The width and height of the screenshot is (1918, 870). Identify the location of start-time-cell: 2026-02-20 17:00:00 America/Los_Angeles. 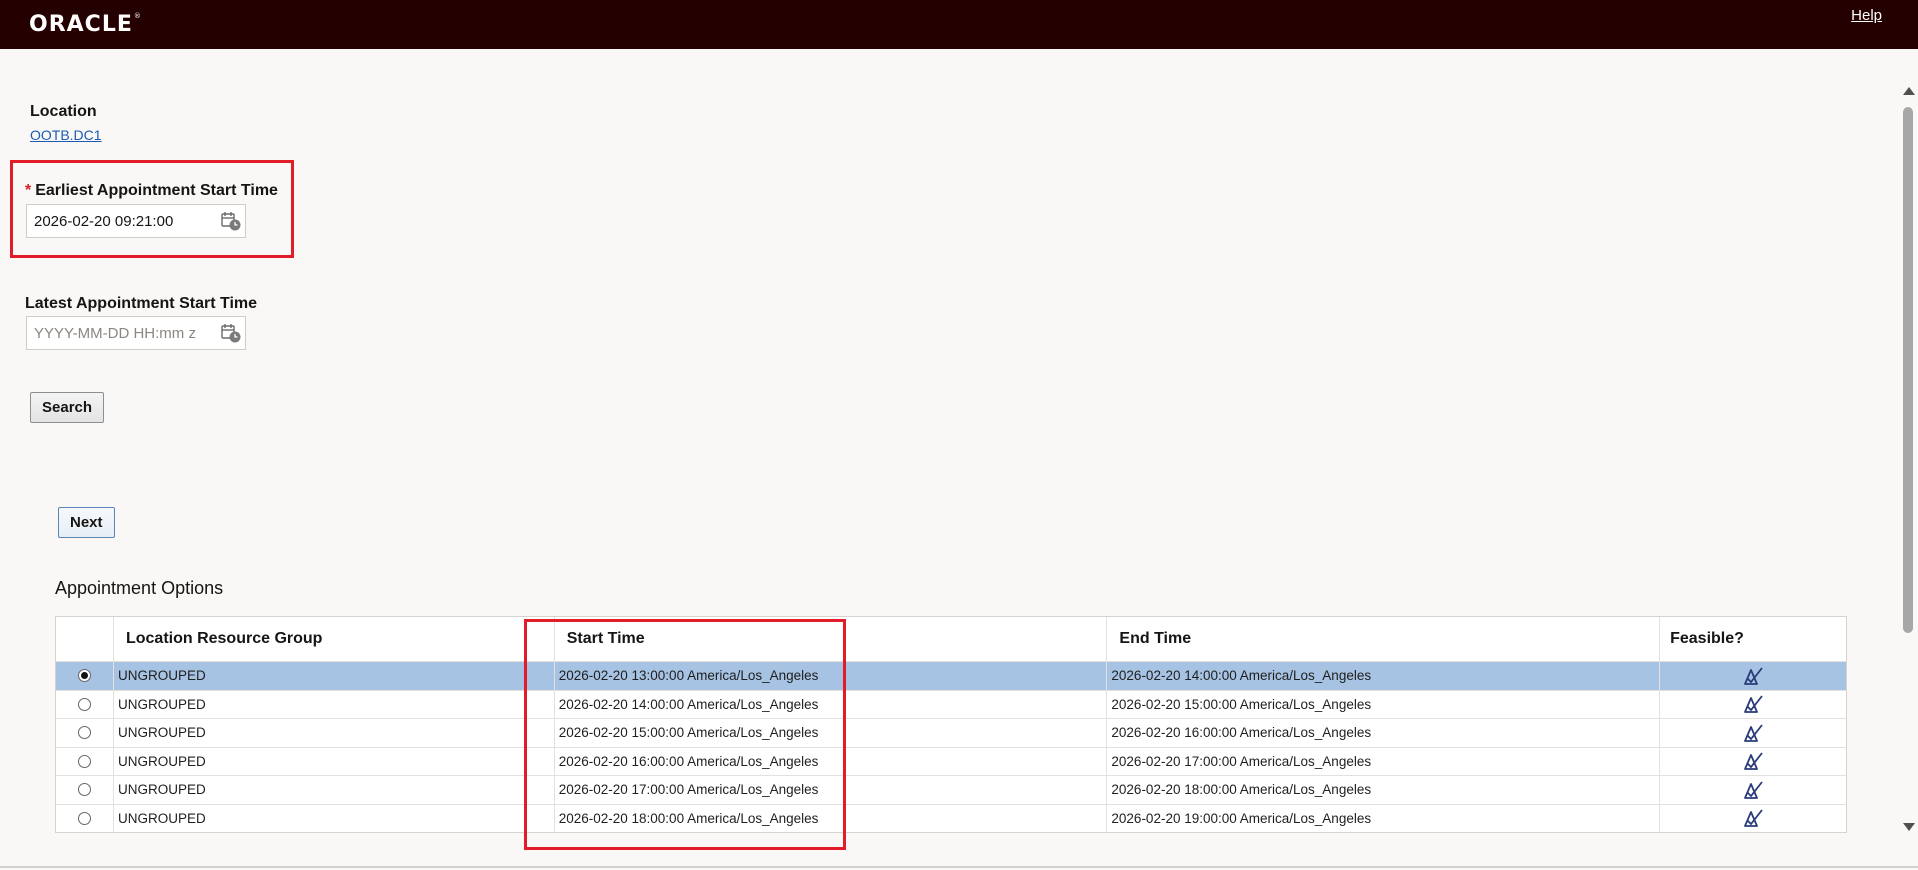
(830, 790).